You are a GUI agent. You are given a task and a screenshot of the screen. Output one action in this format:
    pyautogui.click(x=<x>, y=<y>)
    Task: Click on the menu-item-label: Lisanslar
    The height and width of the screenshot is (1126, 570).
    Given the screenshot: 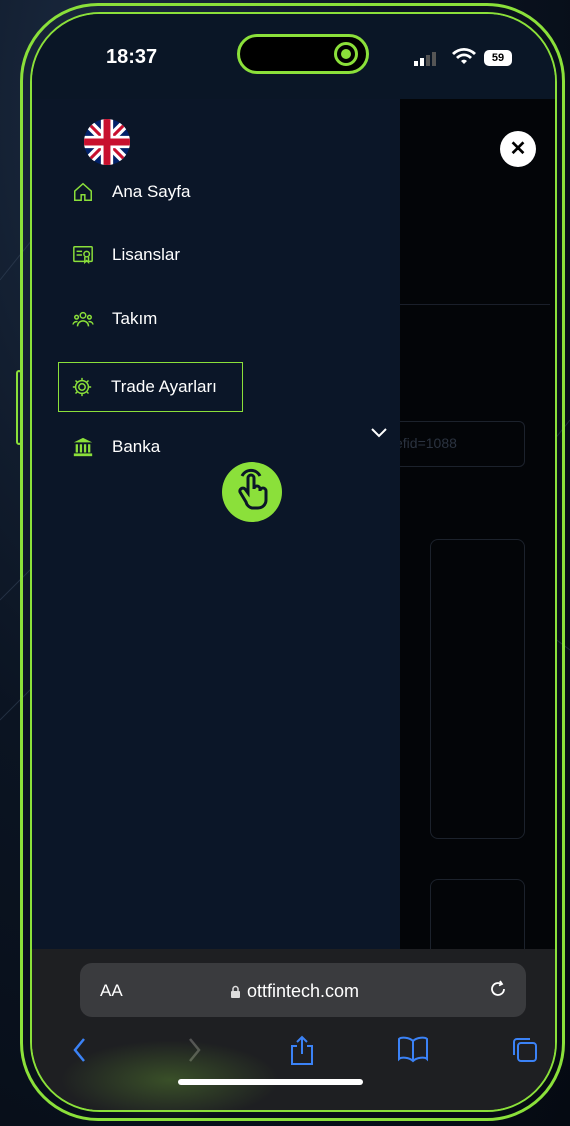 What is the action you would take?
    pyautogui.click(x=146, y=254)
    